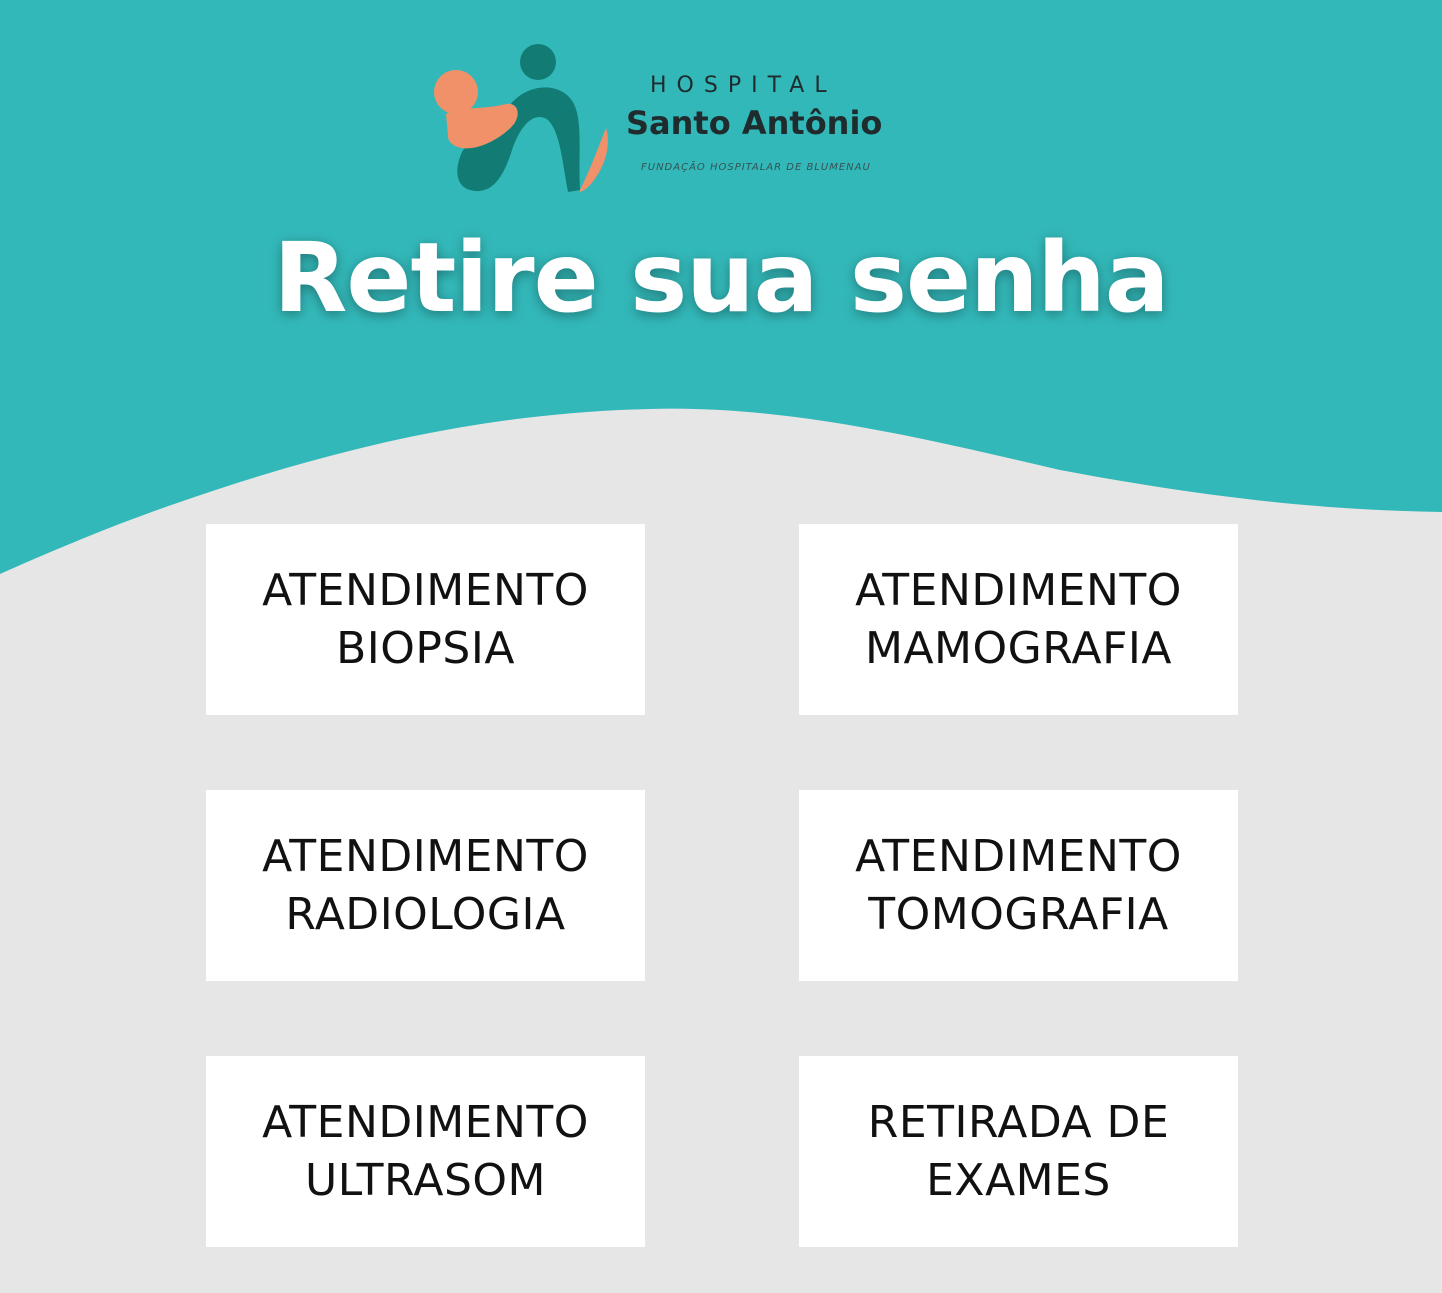 This screenshot has height=1293, width=1442. Describe the element at coordinates (1018, 1122) in the screenshot. I see `option-label-line1: RETIRADA DE` at that location.